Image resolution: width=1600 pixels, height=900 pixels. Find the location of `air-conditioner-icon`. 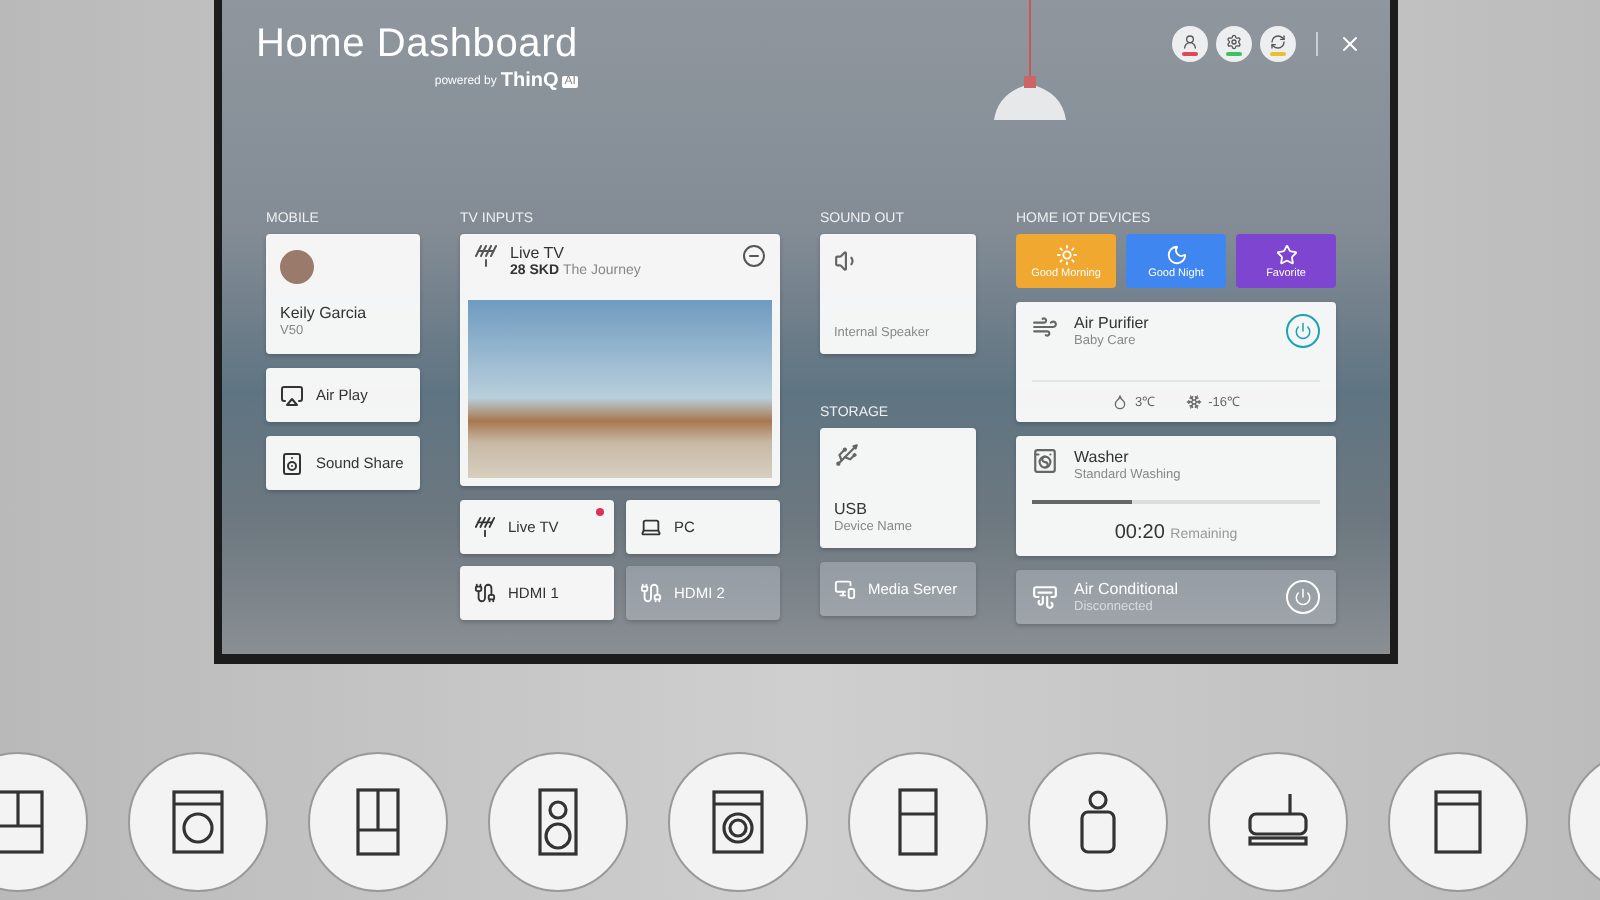

air-conditioner-icon is located at coordinates (1045, 597).